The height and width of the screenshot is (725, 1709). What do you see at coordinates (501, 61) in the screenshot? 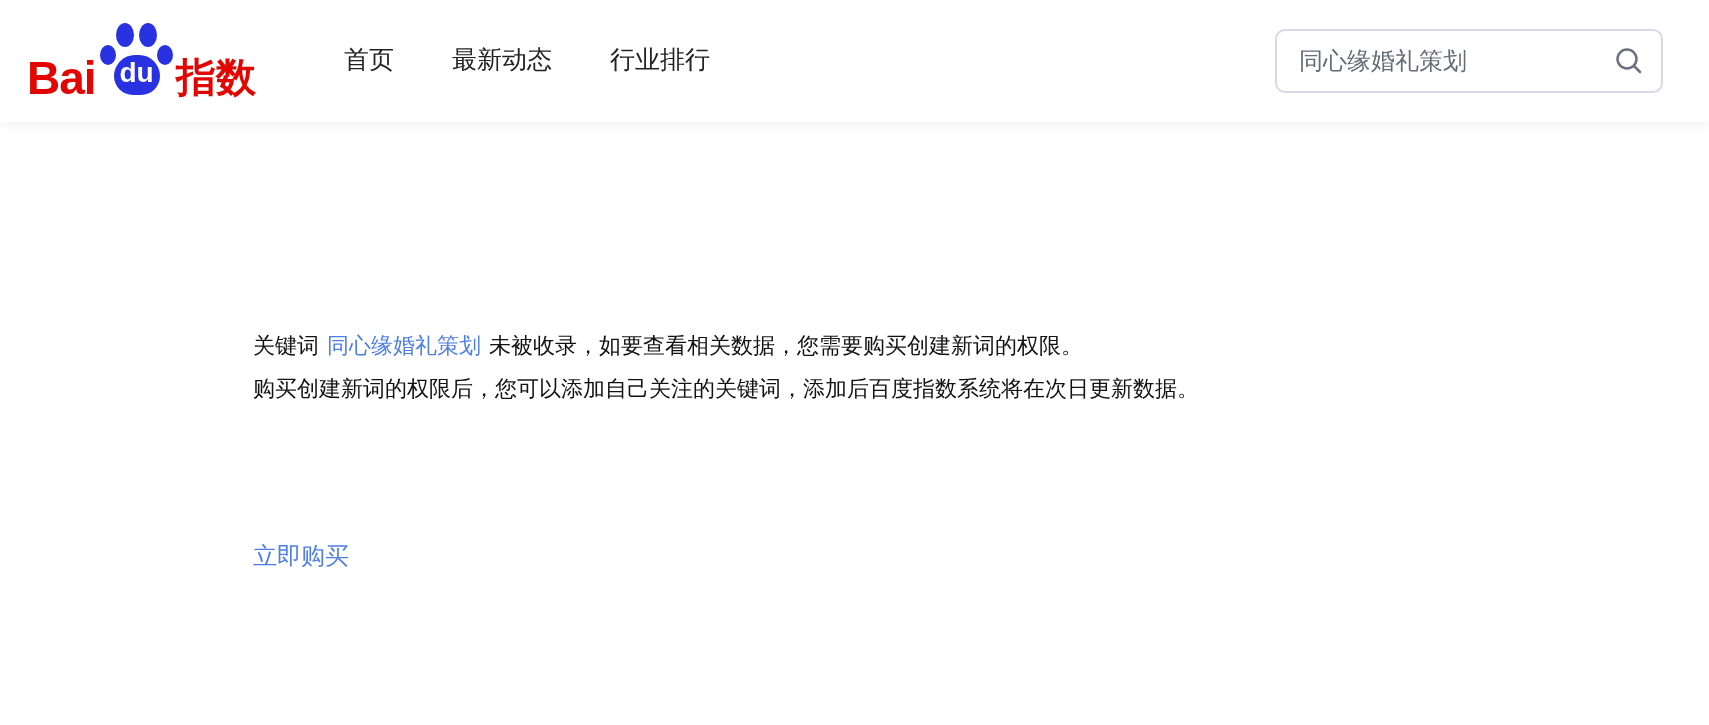
I see `nav-link: 最新动态` at bounding box center [501, 61].